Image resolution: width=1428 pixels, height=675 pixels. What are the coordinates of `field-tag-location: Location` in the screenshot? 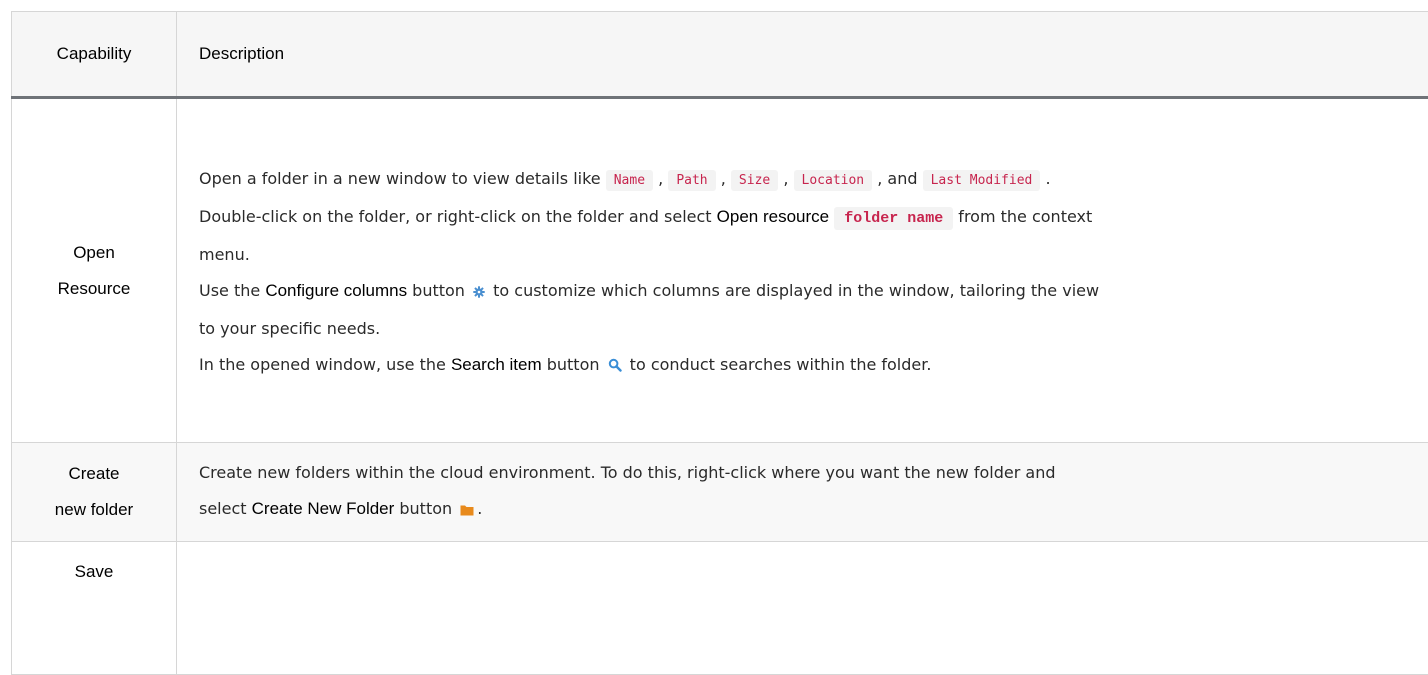 It's located at (833, 180).